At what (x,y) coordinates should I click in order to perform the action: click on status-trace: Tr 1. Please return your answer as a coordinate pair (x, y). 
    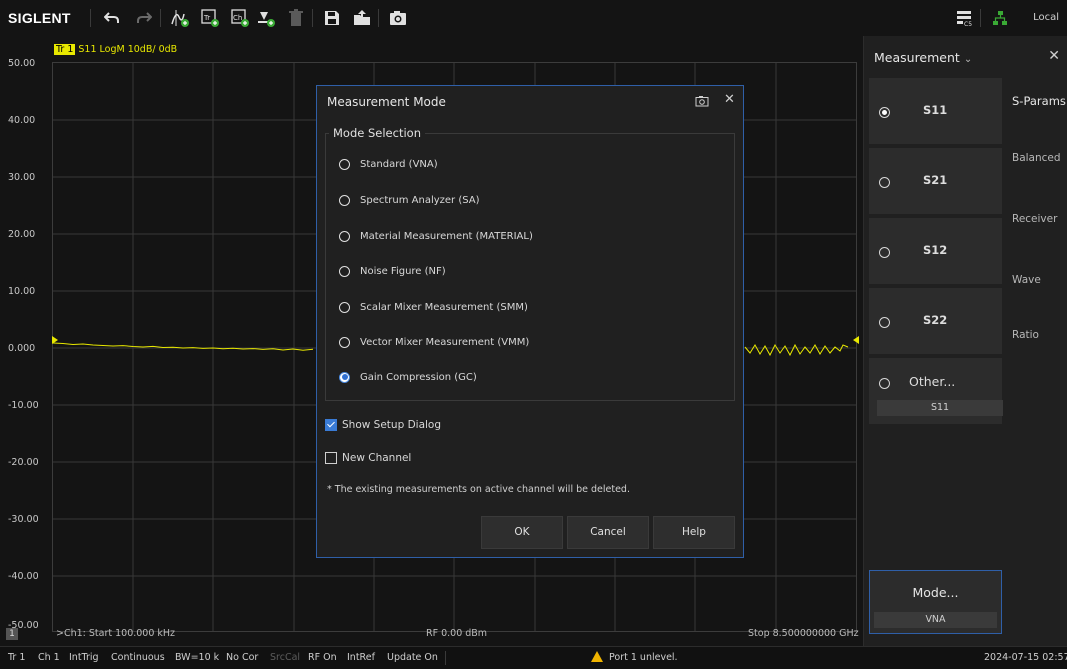
    Looking at the image, I should click on (16, 657).